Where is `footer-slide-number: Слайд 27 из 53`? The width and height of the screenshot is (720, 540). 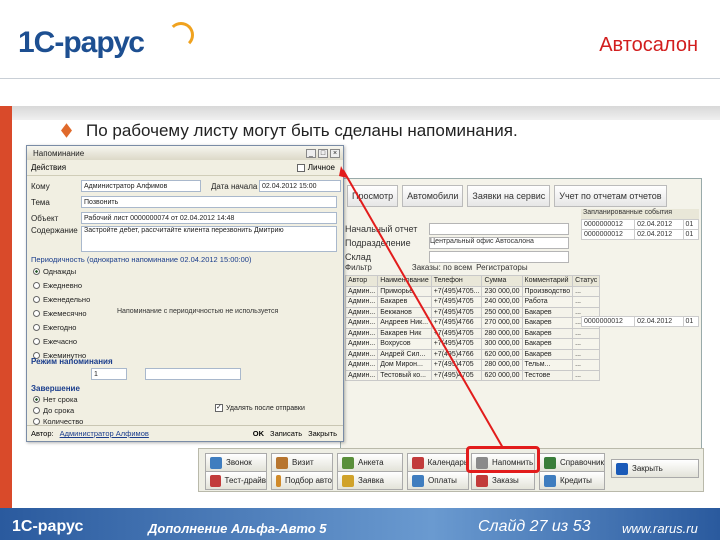
footer-slide-number: Слайд 27 из 53 is located at coordinates (534, 526).